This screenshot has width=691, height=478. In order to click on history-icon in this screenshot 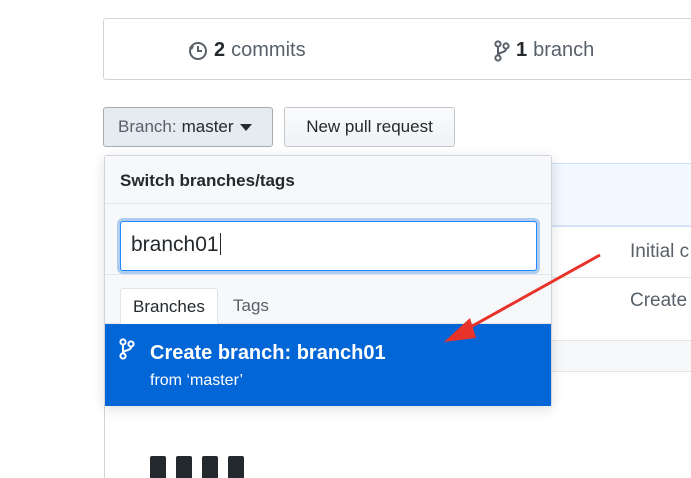, I will do `click(198, 51)`.